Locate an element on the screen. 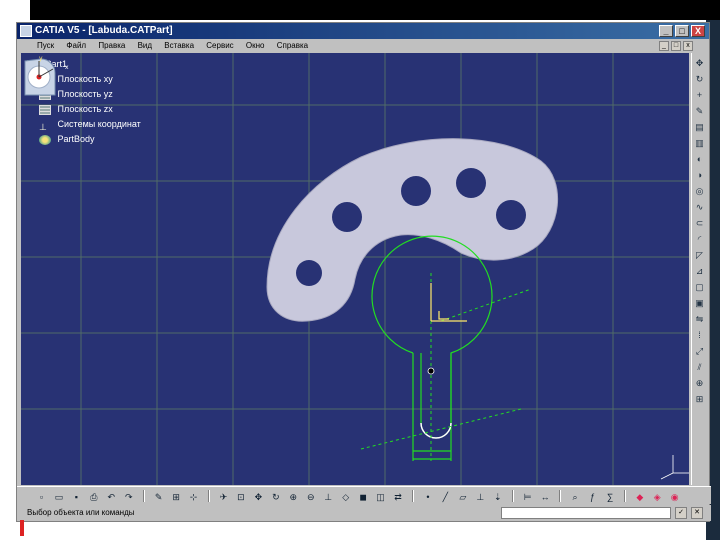  print-icon: ⎙ is located at coordinates (93, 497).